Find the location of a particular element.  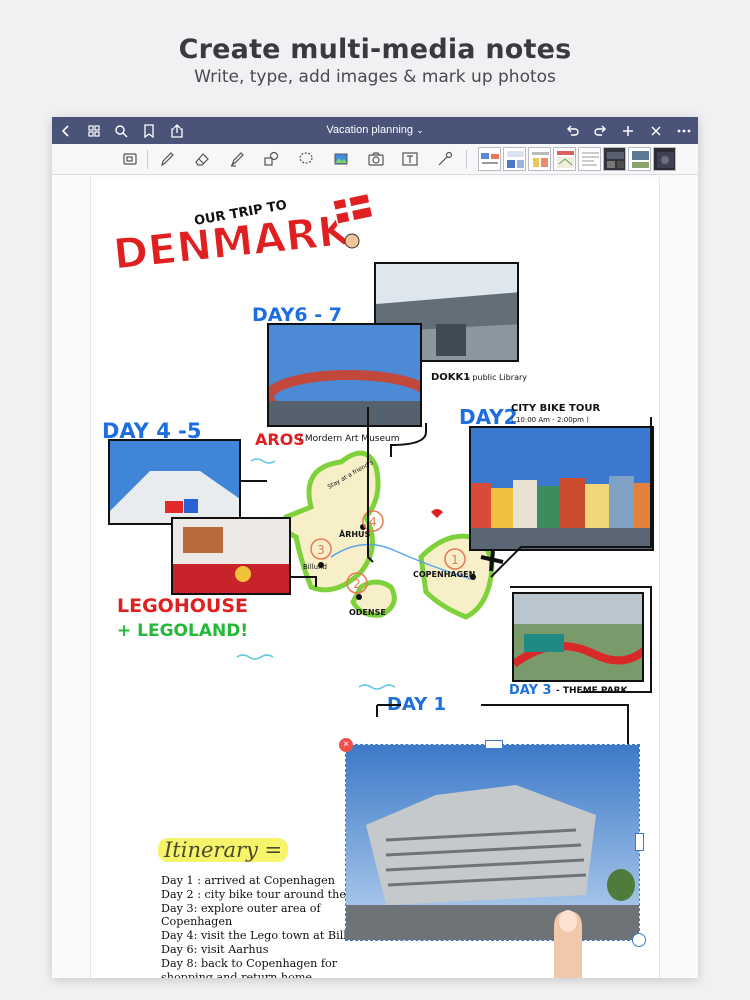

search-icon is located at coordinates (121, 130).